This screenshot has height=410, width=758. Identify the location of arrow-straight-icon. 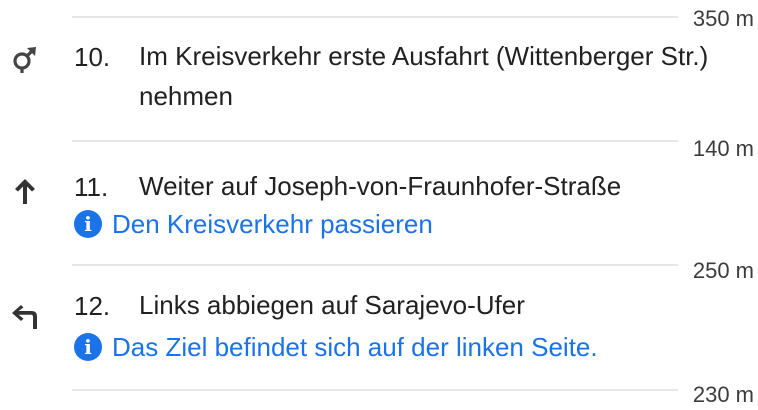
(25, 191).